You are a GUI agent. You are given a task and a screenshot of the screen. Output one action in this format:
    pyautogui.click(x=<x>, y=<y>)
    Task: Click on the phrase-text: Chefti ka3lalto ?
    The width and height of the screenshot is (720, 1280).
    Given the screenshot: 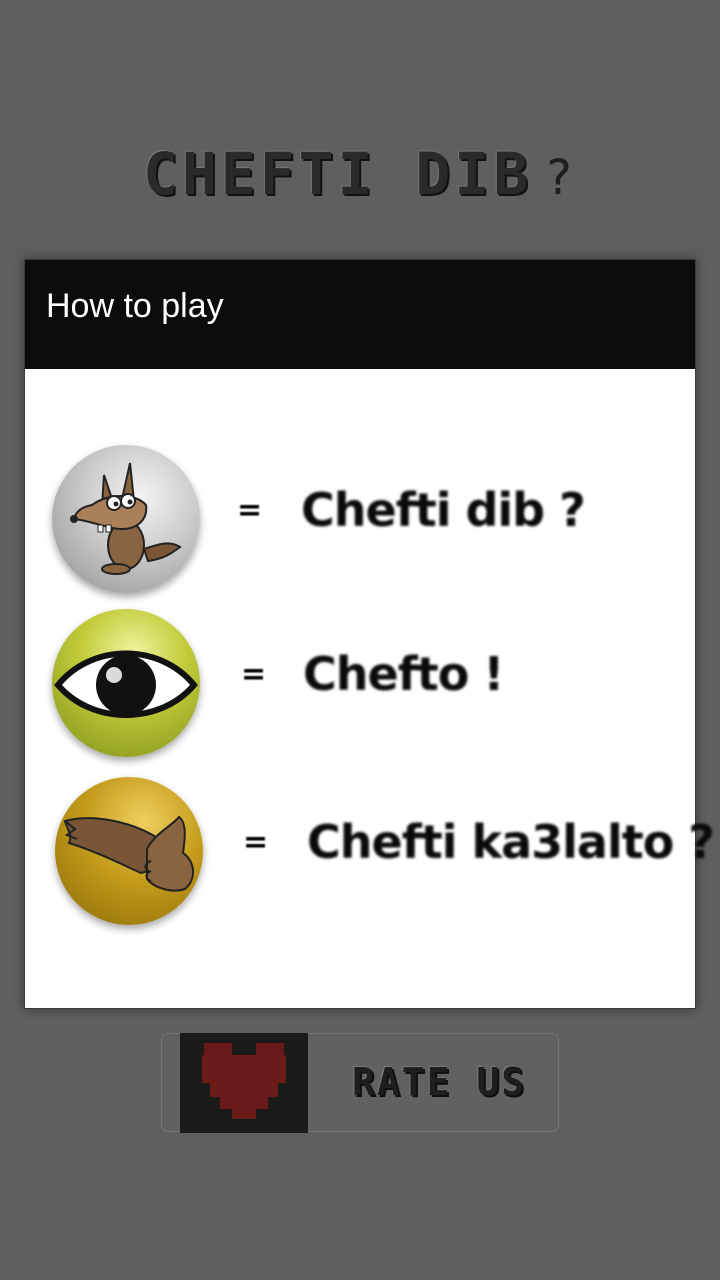 What is the action you would take?
    pyautogui.click(x=511, y=842)
    